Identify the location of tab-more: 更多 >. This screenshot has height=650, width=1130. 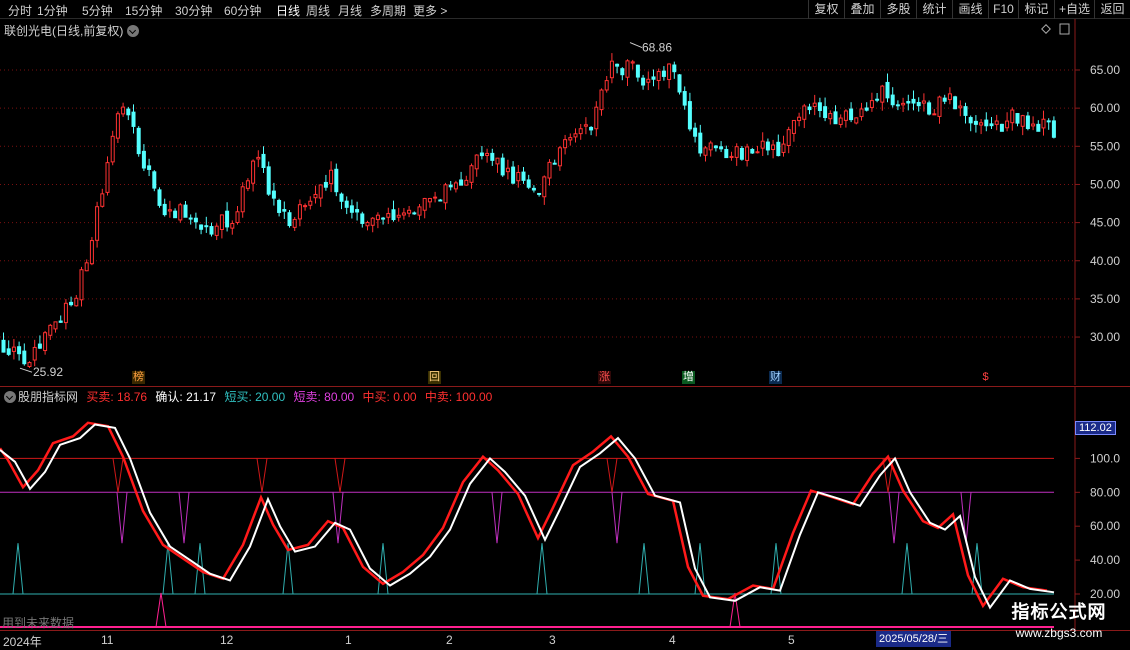
(430, 10).